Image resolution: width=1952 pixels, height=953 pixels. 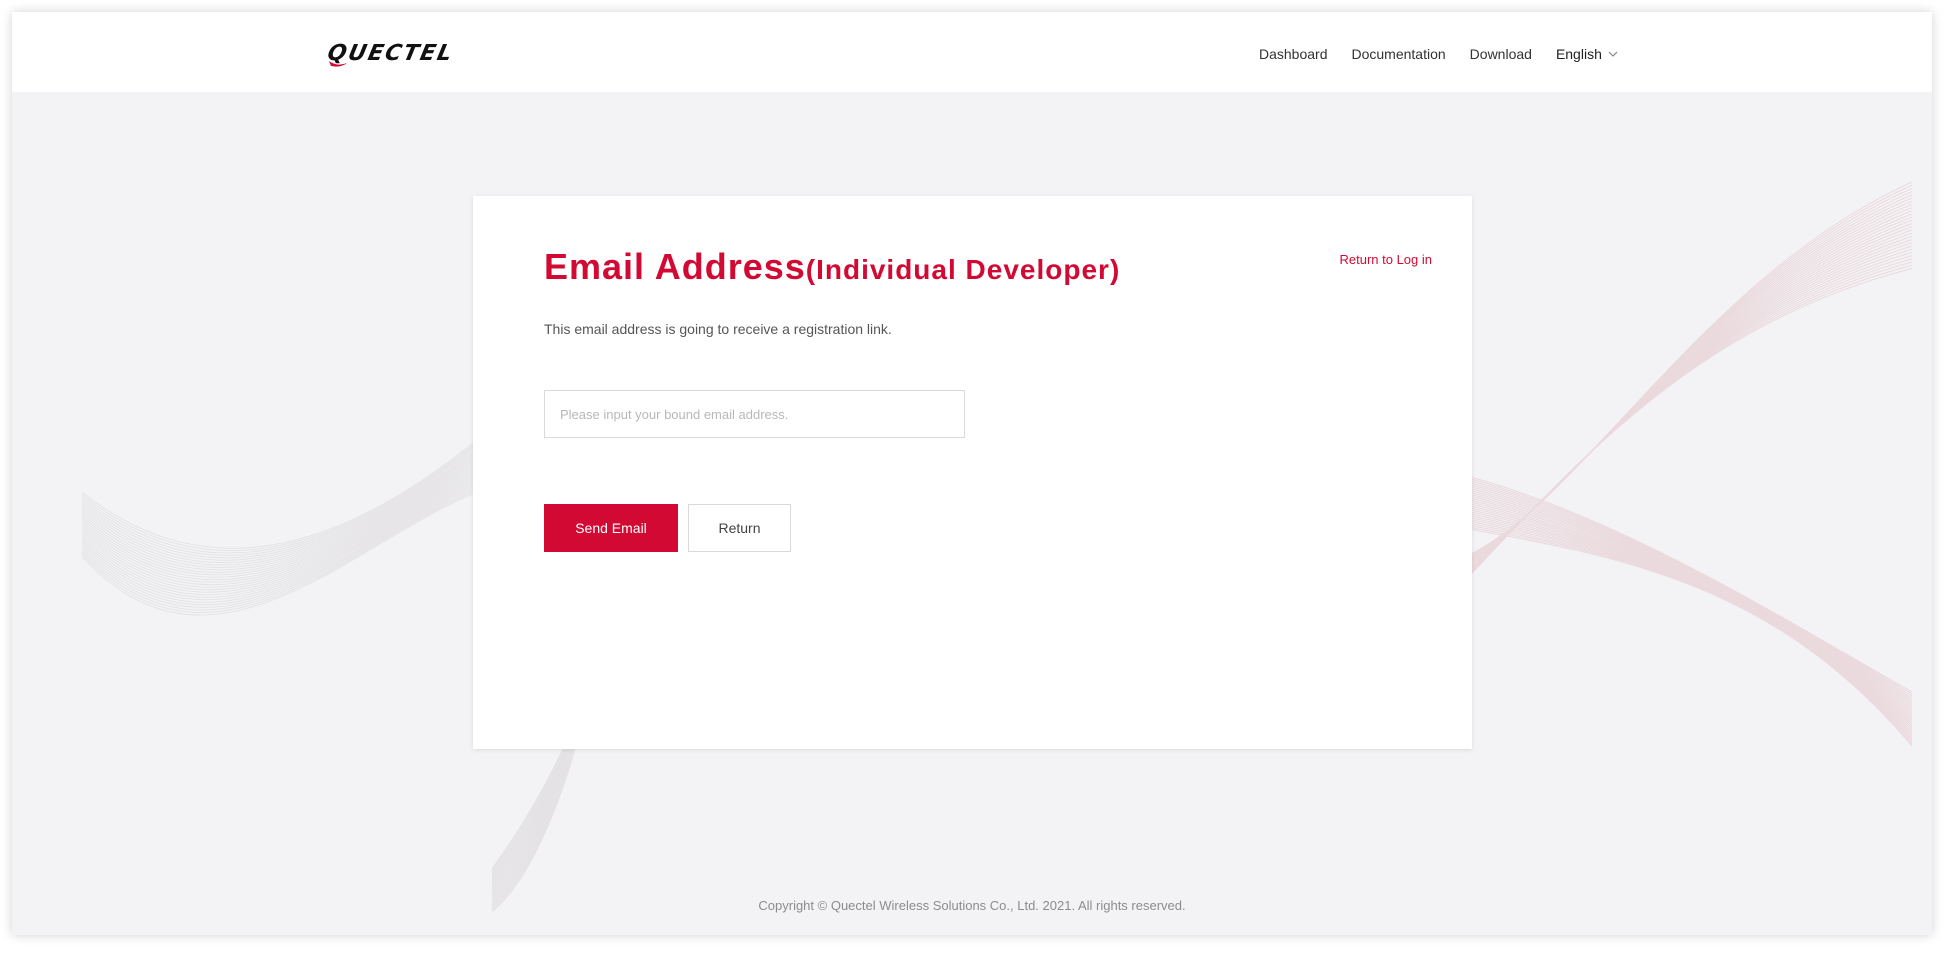 I want to click on email-input, so click(x=754, y=414).